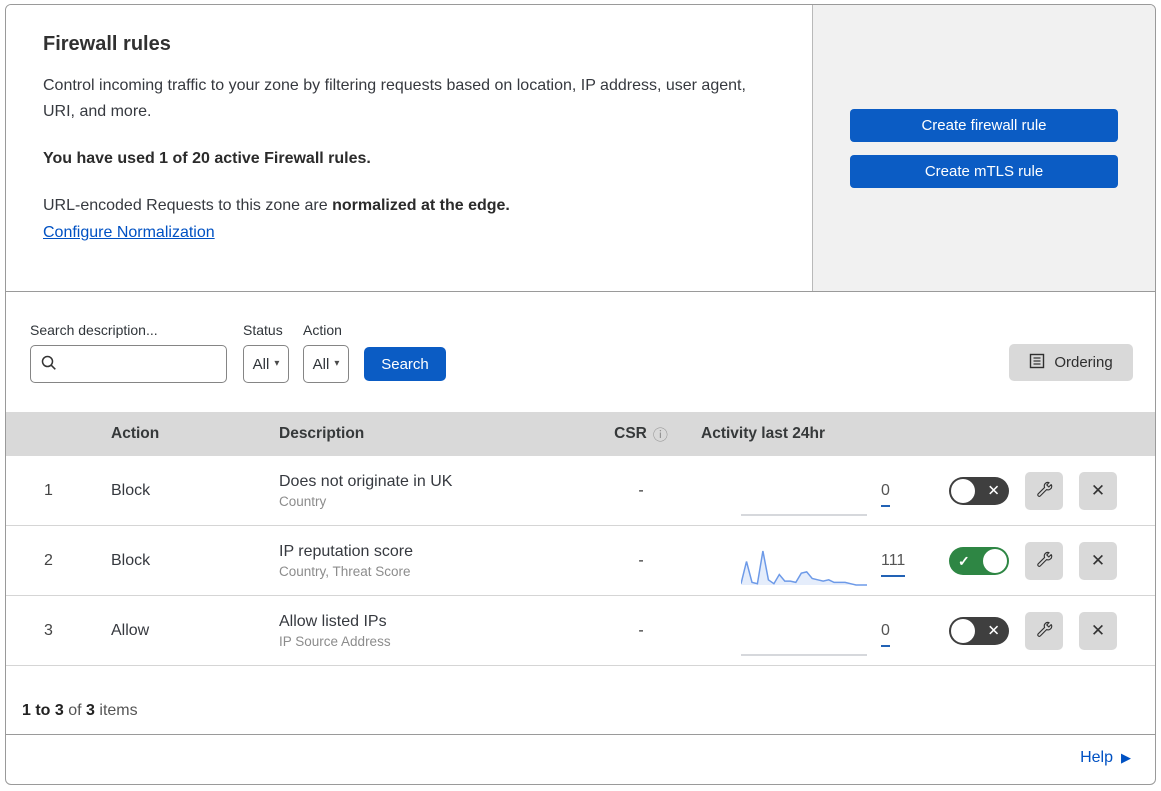 This screenshot has width=1161, height=791. I want to click on activity-count-link: 111, so click(893, 564).